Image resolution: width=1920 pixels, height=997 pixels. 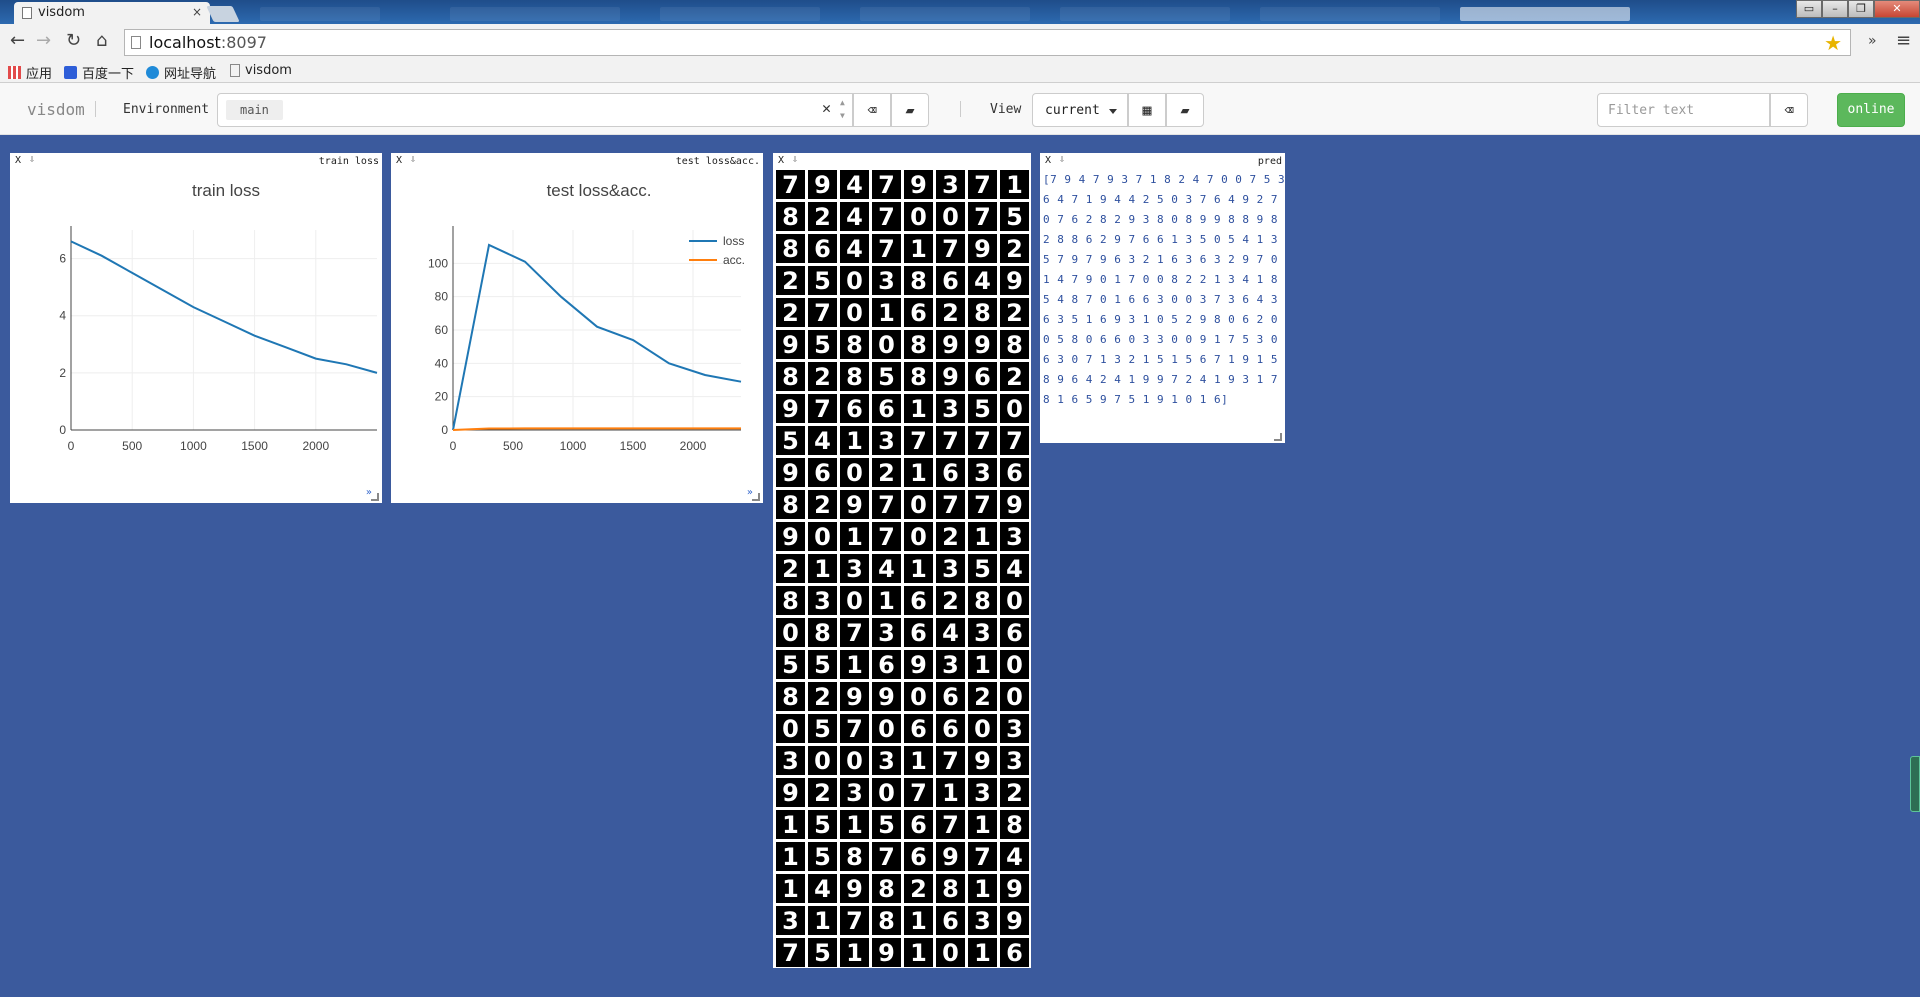 What do you see at coordinates (112, 13) in the screenshot?
I see `browser-tab-visdom: visdom ×` at bounding box center [112, 13].